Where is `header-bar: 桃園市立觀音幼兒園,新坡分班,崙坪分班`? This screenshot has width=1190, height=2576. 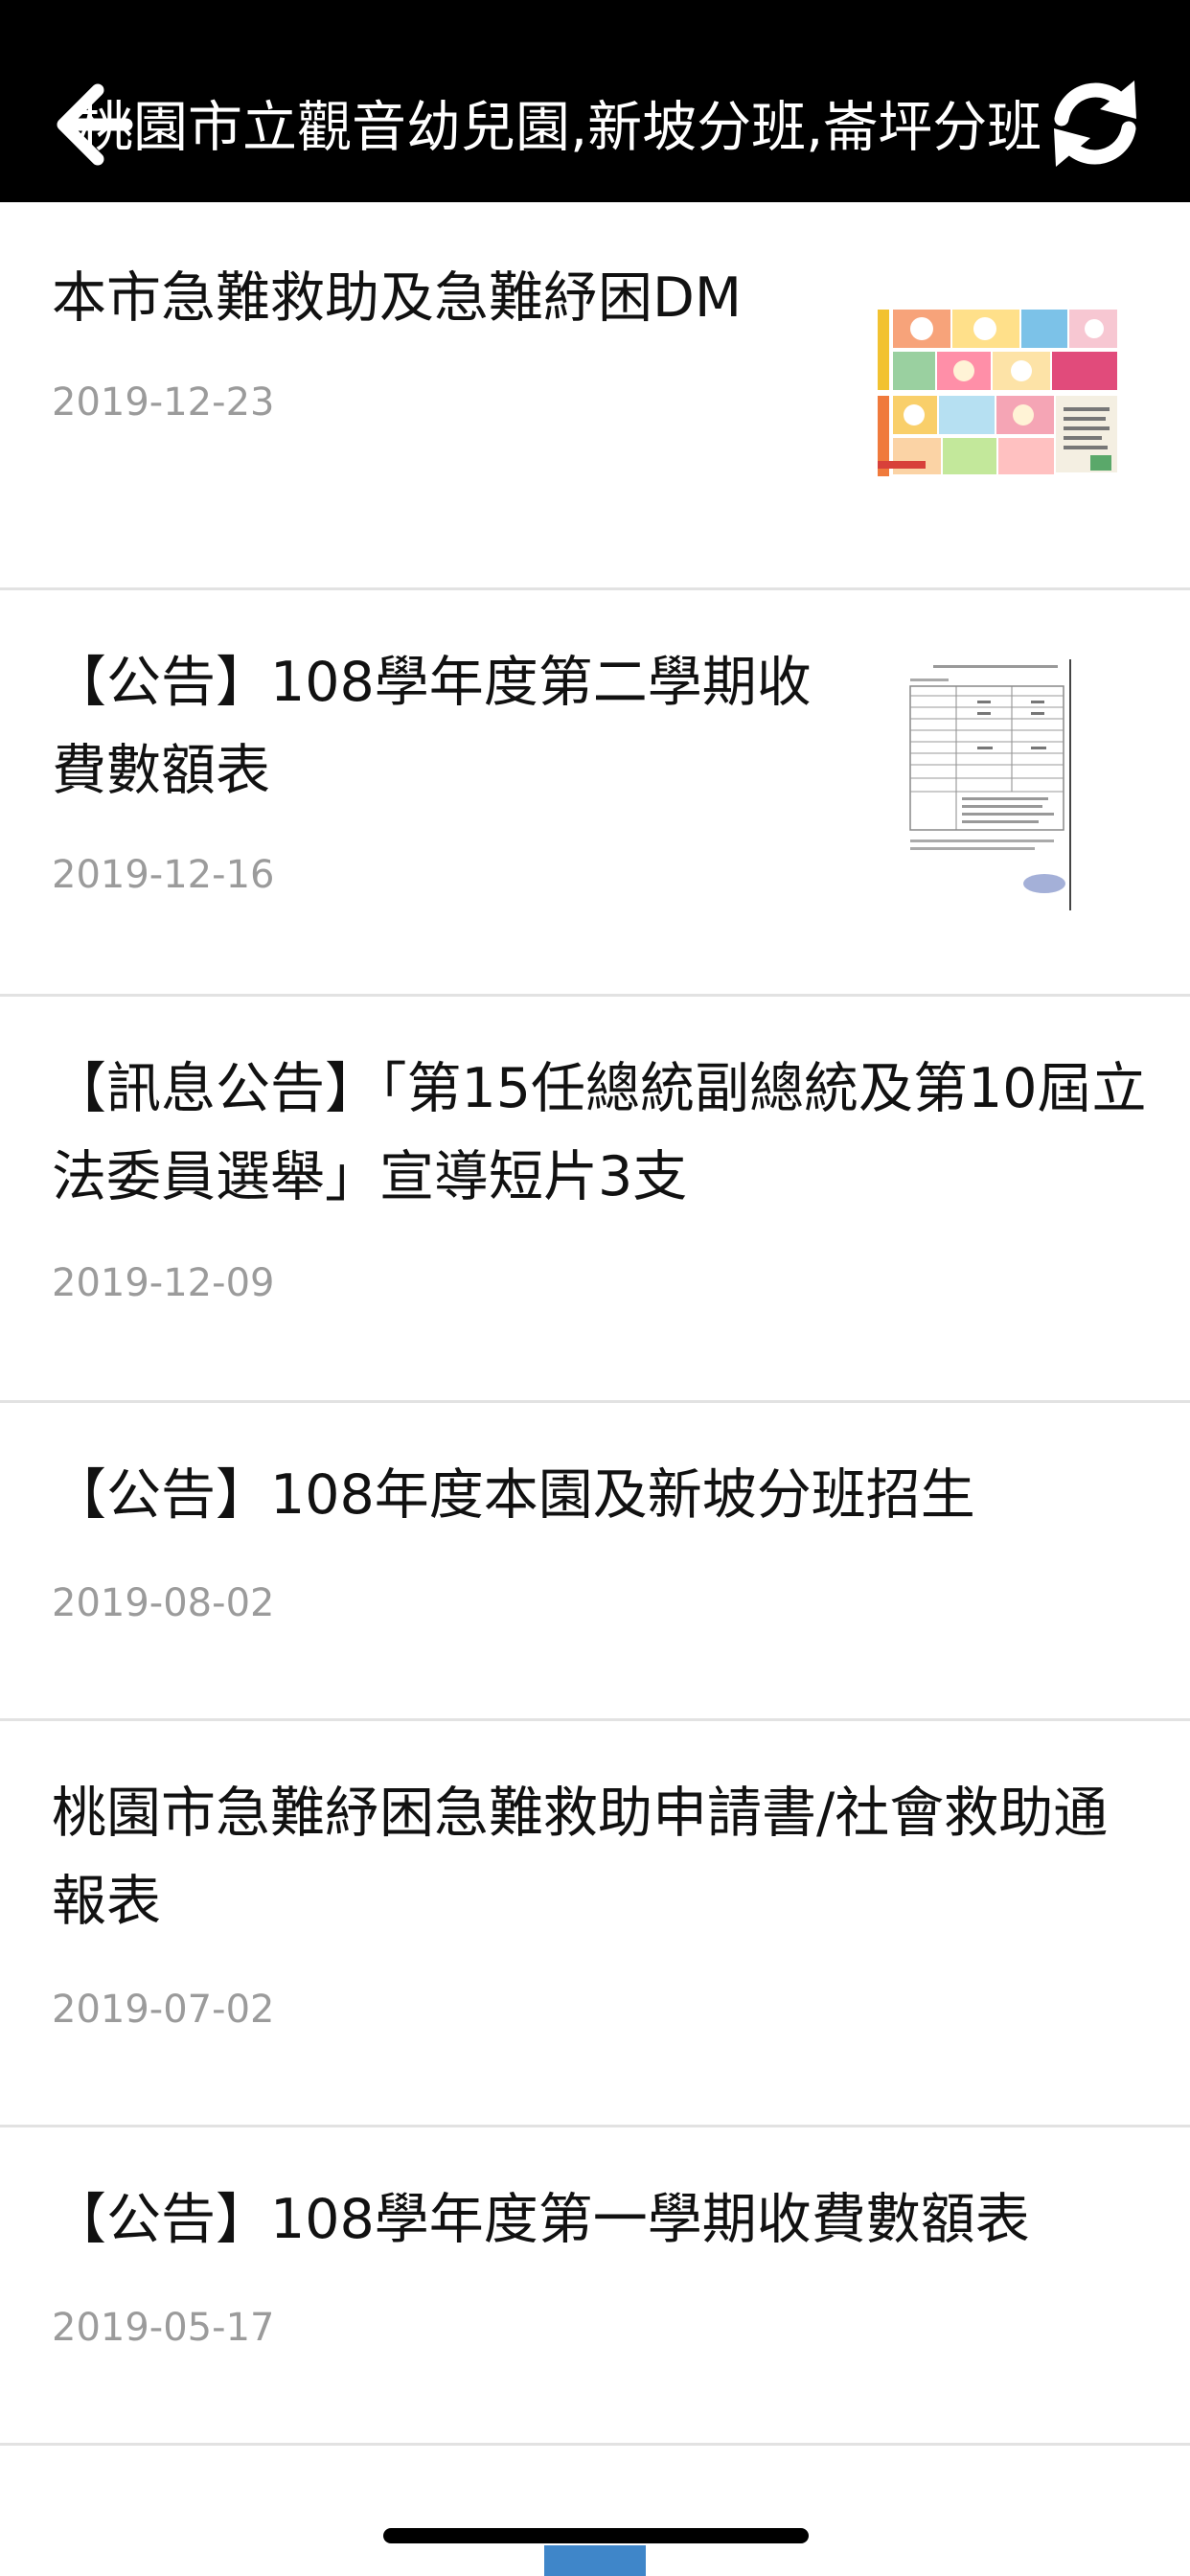
header-bar: 桃園市立觀音幼兒園,新坡分班,崙坪分班 is located at coordinates (595, 101).